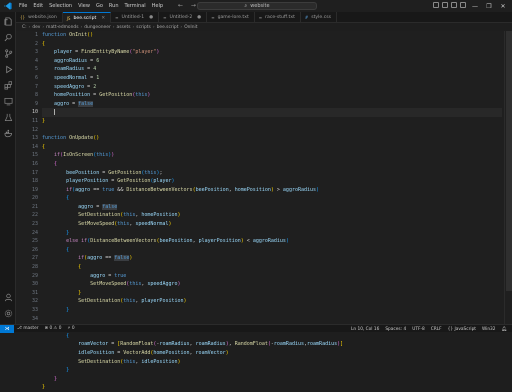 Image resolution: width=512 pixels, height=392 pixels. I want to click on menu-help: Help, so click(157, 6).